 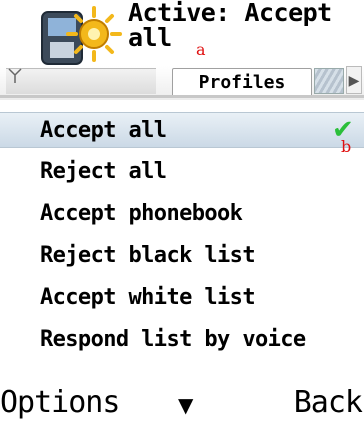 What do you see at coordinates (148, 255) in the screenshot?
I see `list-item-label: Reject black list` at bounding box center [148, 255].